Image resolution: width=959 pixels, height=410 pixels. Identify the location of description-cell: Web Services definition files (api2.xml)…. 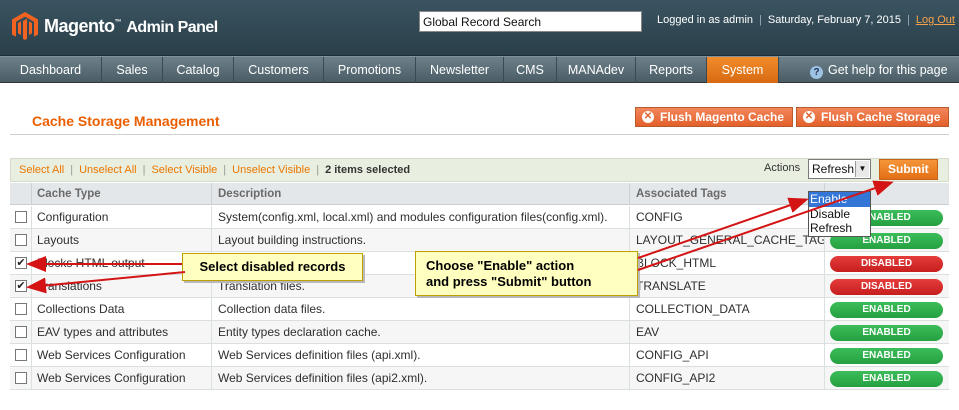
(421, 378).